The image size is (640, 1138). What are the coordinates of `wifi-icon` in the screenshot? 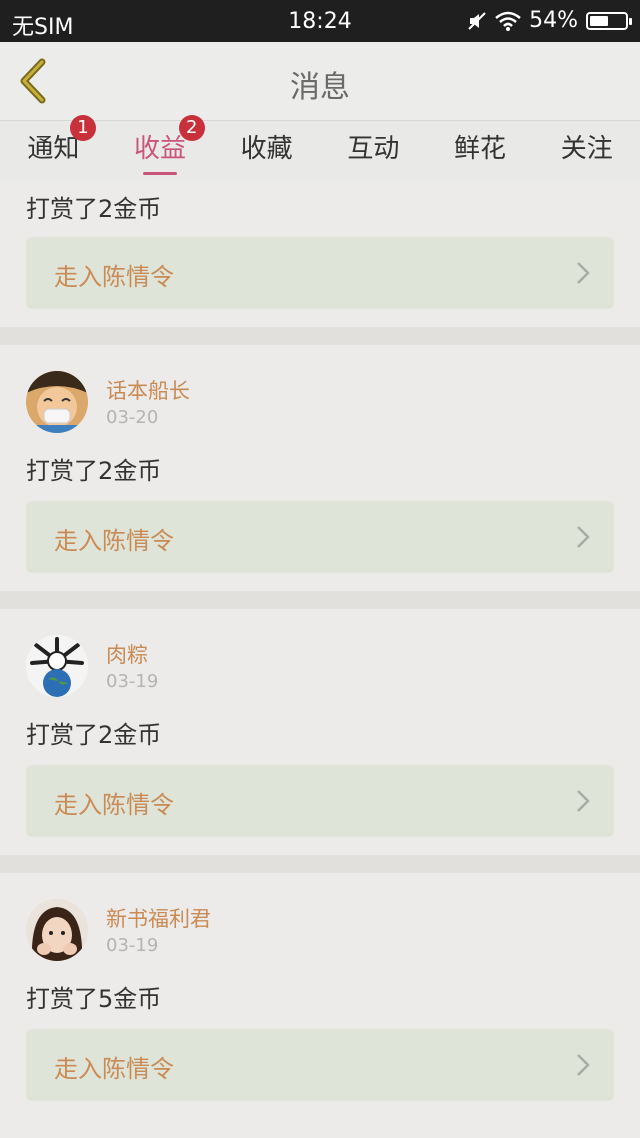 It's located at (508, 21).